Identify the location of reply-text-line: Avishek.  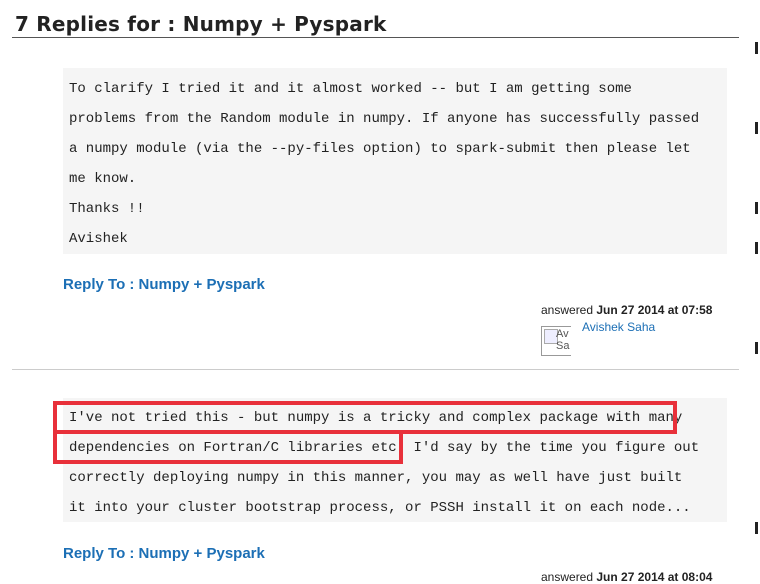
(98, 239).